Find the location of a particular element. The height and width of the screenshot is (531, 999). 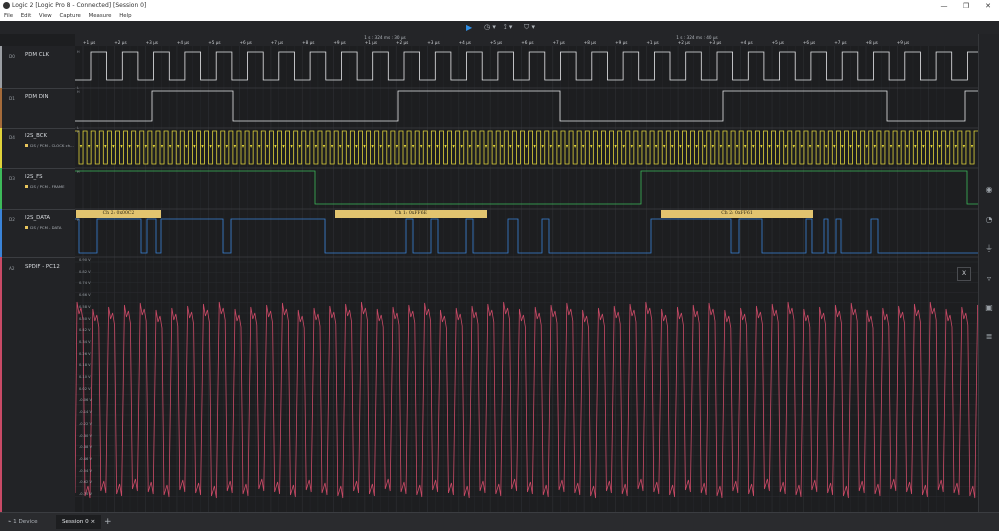

menu-capture: Capture is located at coordinates (69, 16).